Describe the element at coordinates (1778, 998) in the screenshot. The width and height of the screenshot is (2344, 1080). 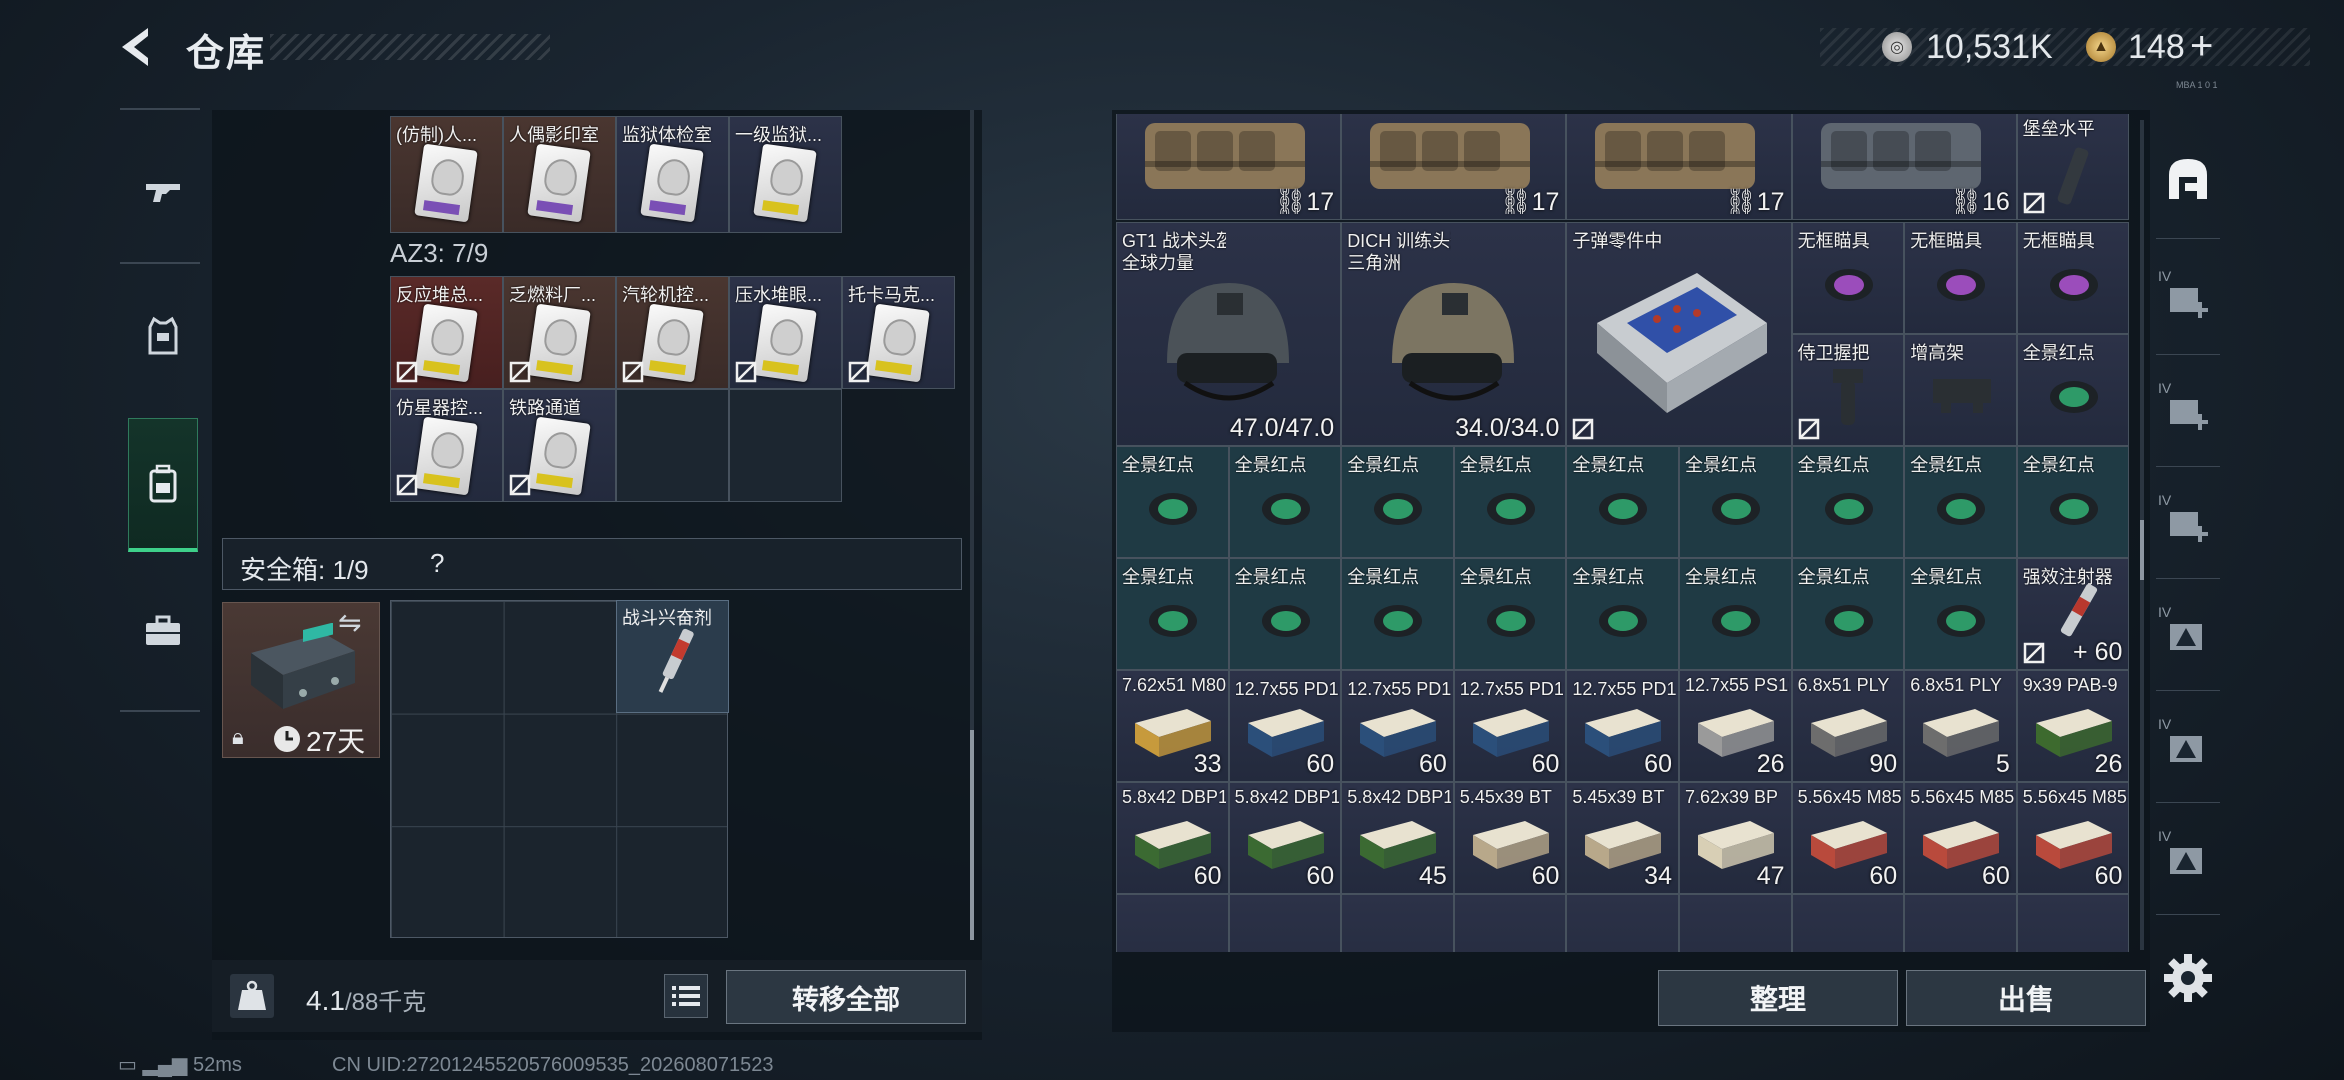
I see `sort-button: 整理` at that location.